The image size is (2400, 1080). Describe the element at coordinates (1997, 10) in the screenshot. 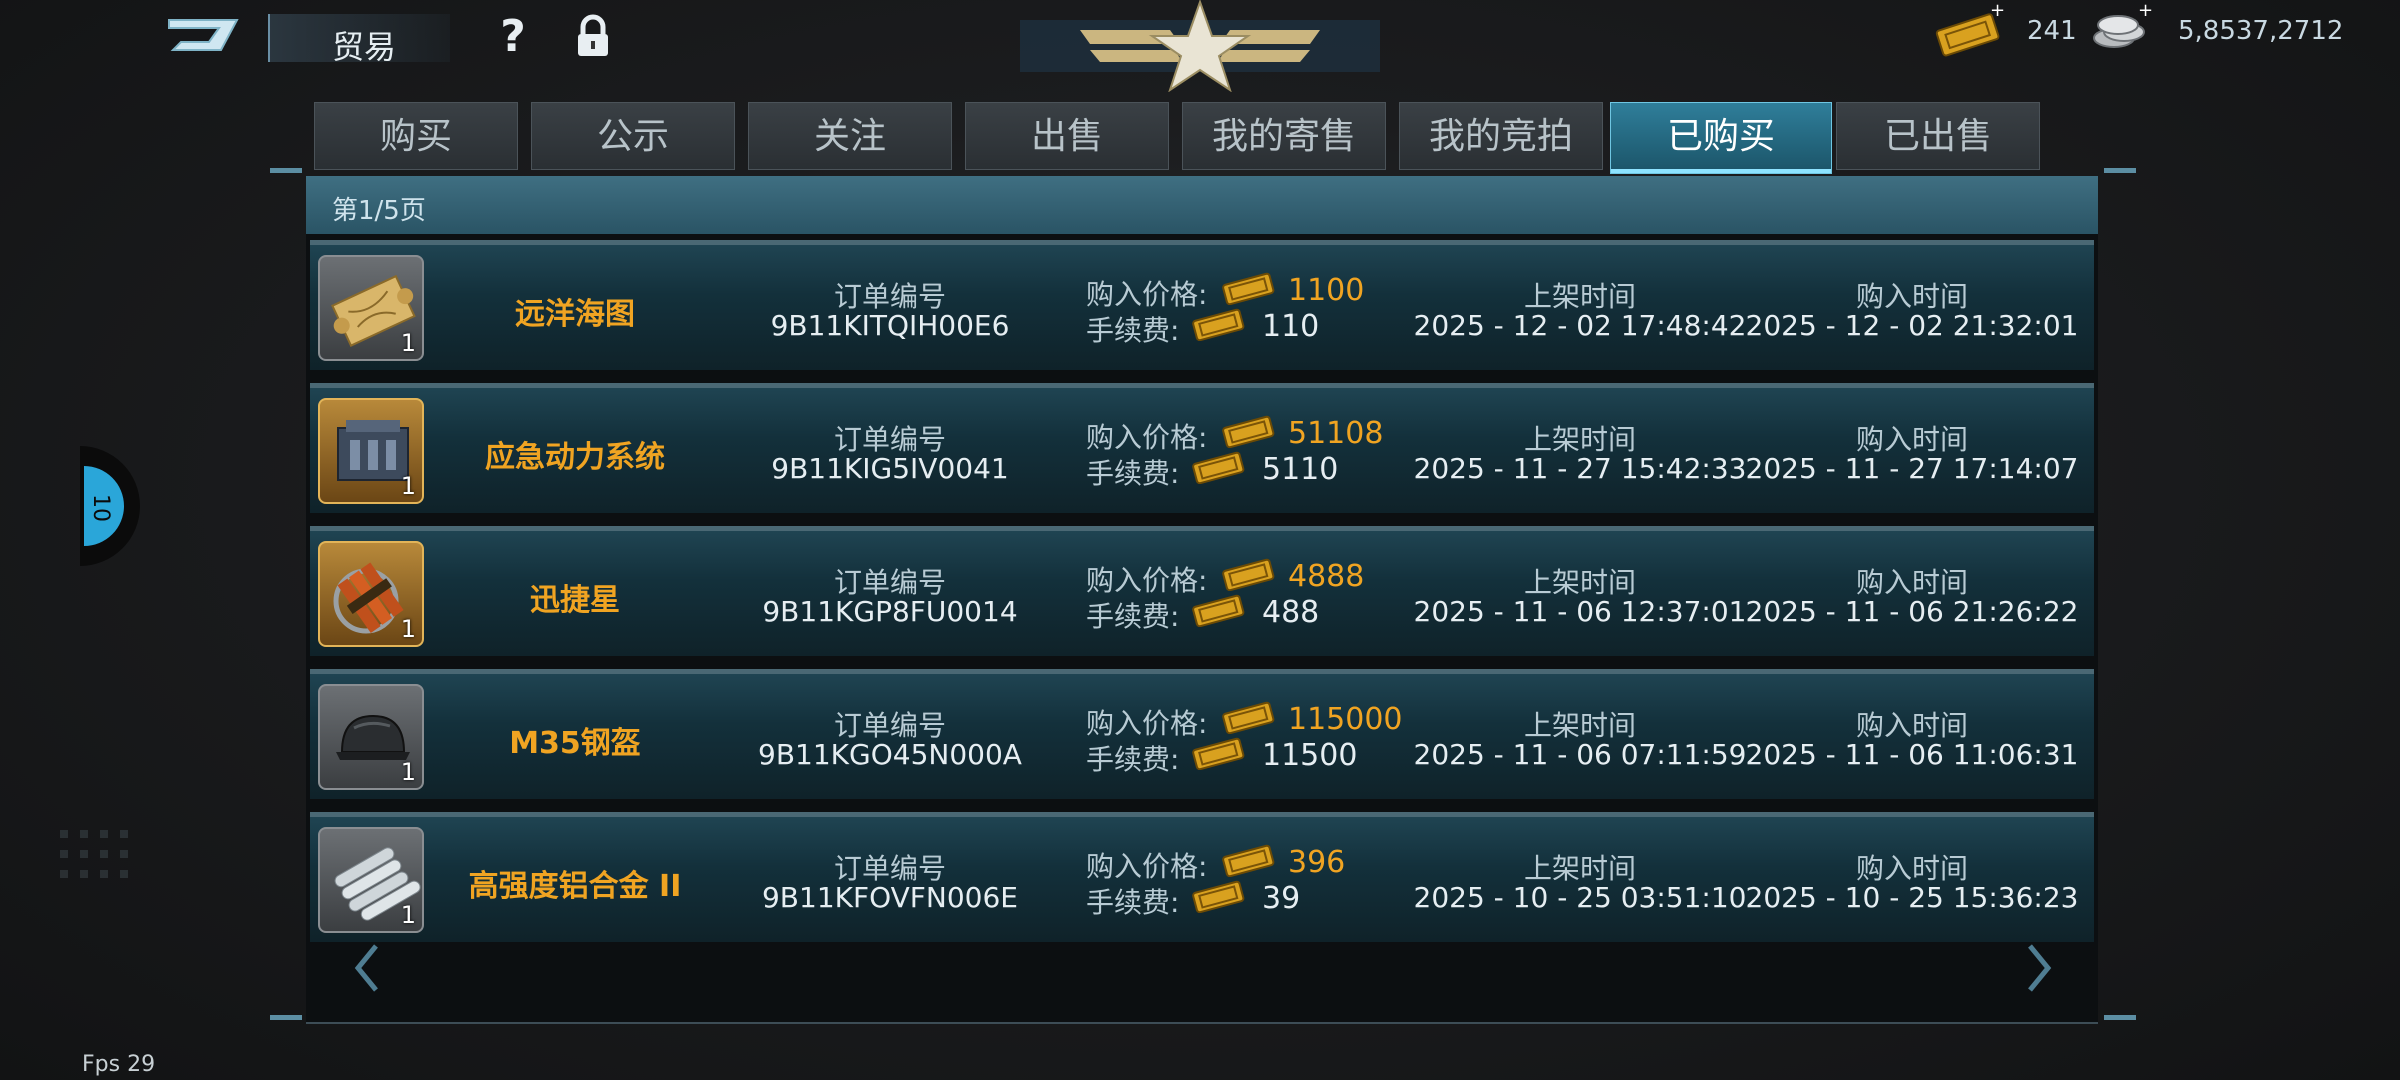

I see `add-tickets-icon: +` at that location.